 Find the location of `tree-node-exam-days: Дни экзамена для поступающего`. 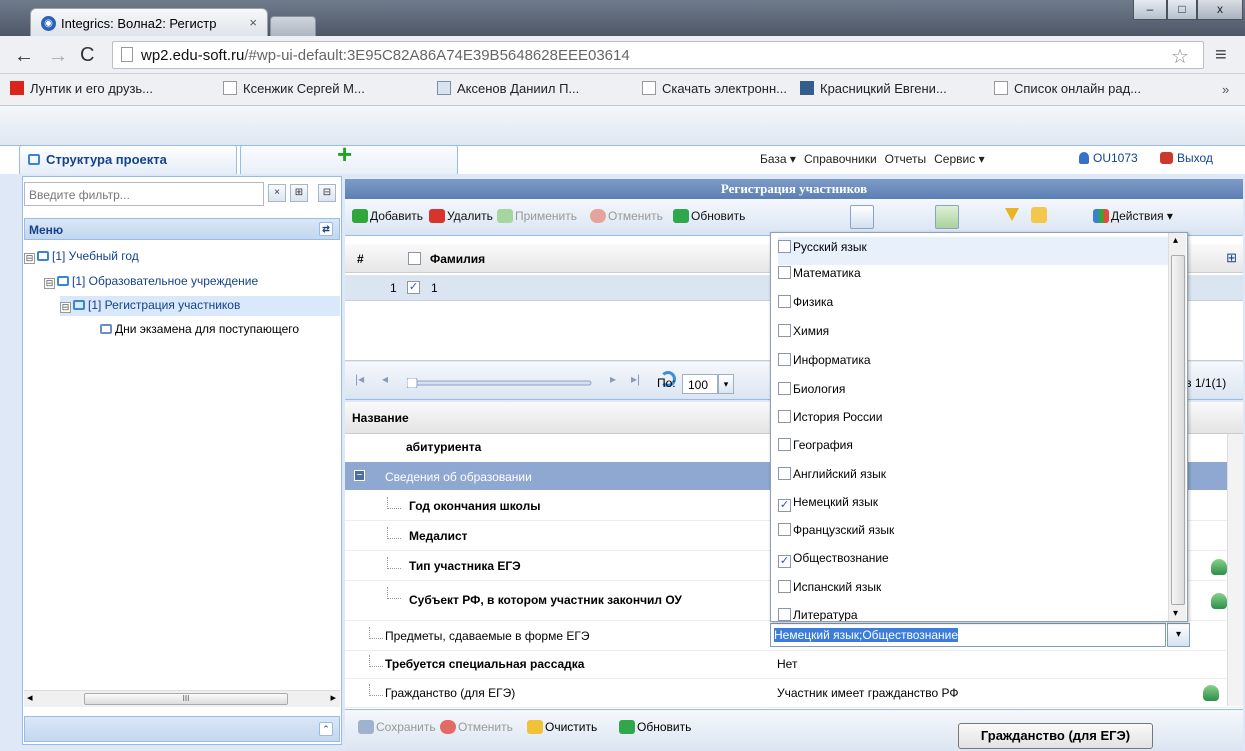

tree-node-exam-days: Дни экзамена для поступающего is located at coordinates (220, 329).